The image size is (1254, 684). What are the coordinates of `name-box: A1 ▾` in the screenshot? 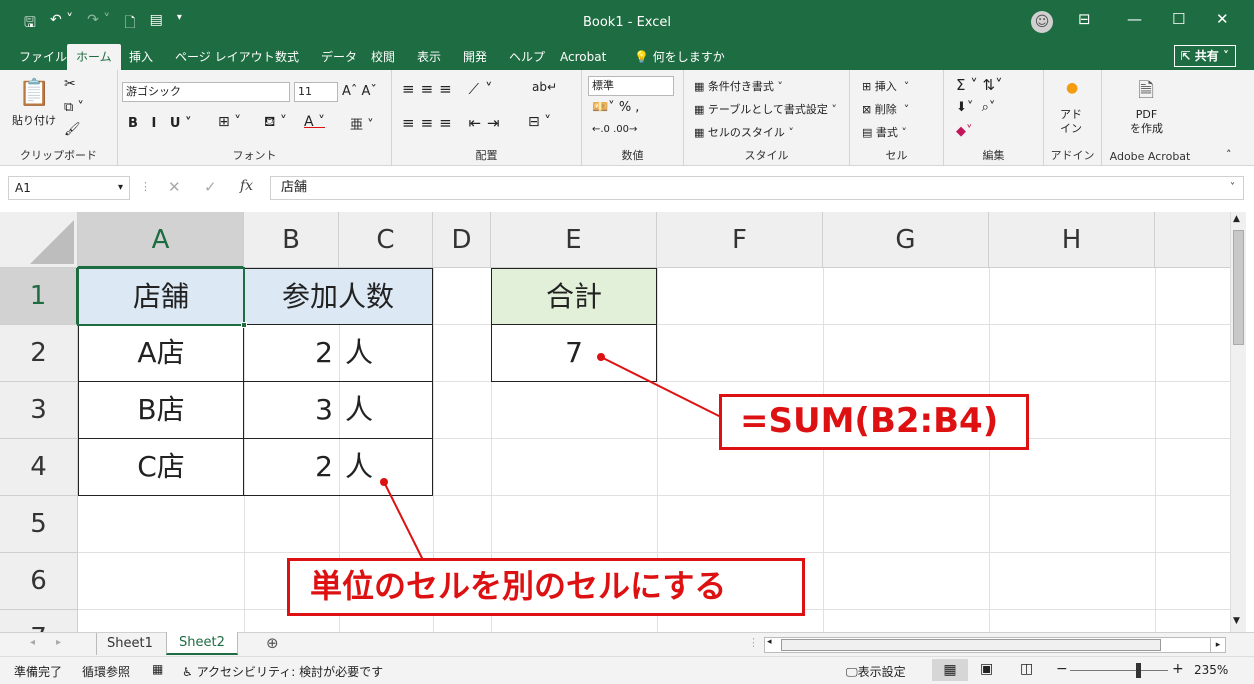 It's located at (69, 188).